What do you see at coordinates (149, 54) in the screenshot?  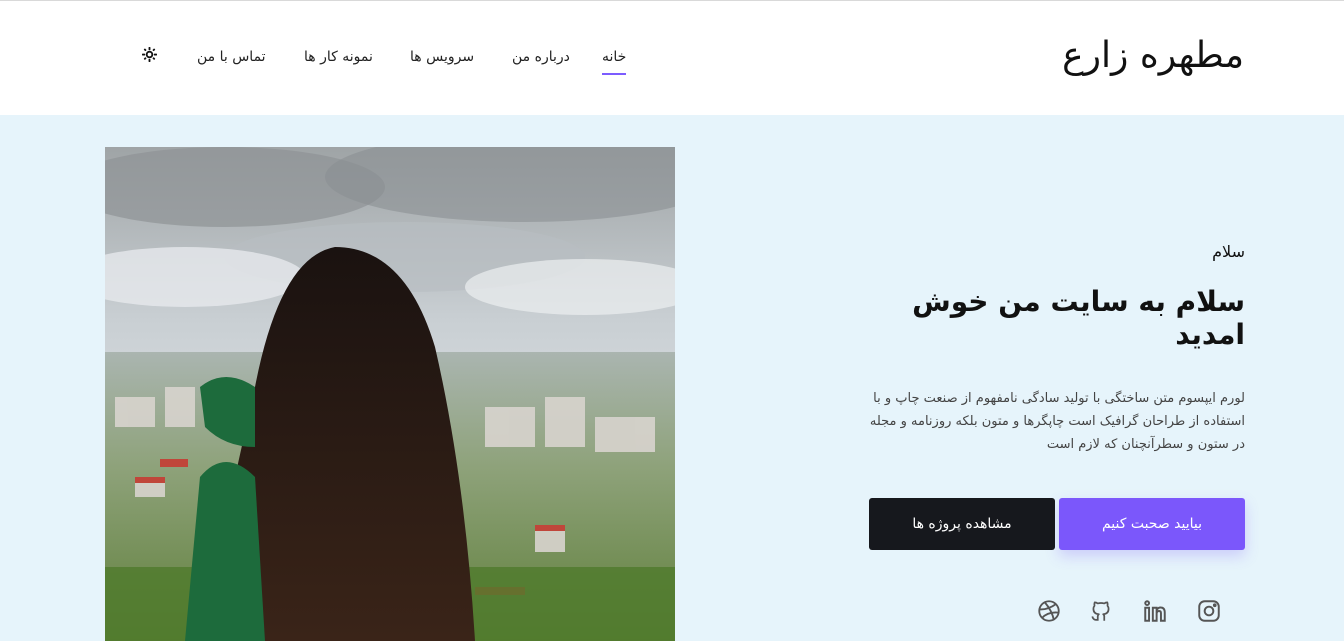 I see `sun-icon` at bounding box center [149, 54].